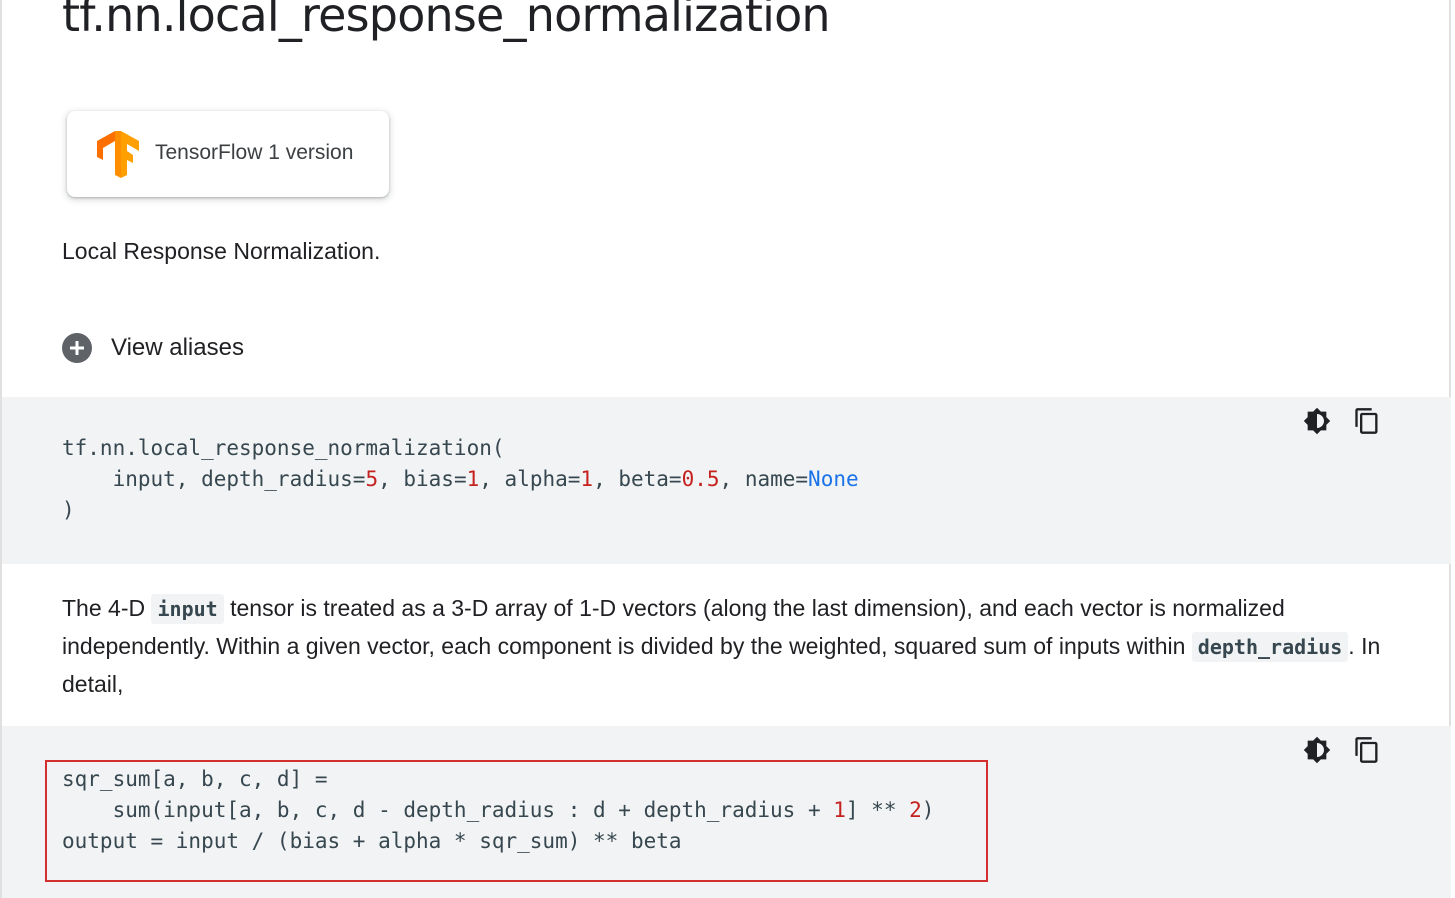 The image size is (1455, 898). I want to click on view-aliases-toggle: View aliases, so click(153, 348).